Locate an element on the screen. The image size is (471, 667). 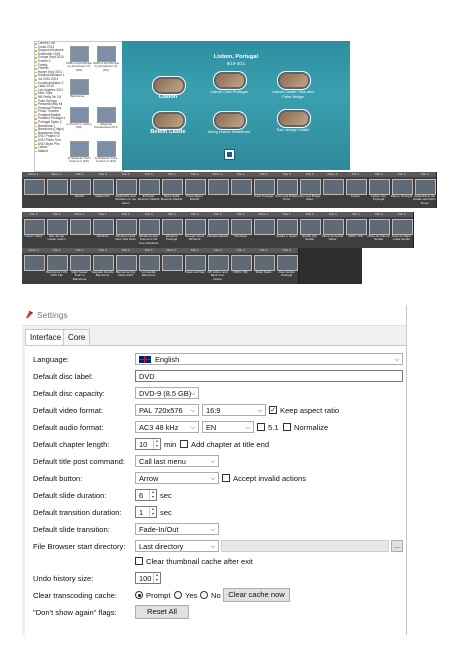
timeline-tile: Title 1 Barcelona 1 CS 2015 Clip is located at coordinates (57, 266).